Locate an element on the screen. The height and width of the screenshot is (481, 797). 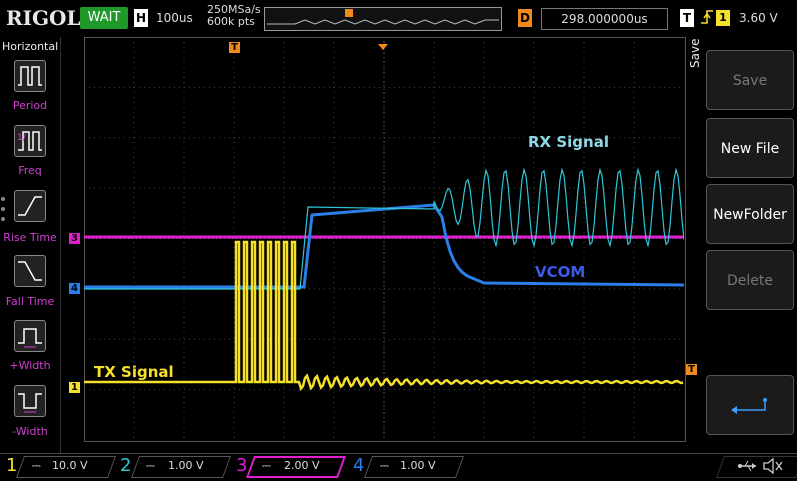
freq-label: Freq is located at coordinates (30, 170).